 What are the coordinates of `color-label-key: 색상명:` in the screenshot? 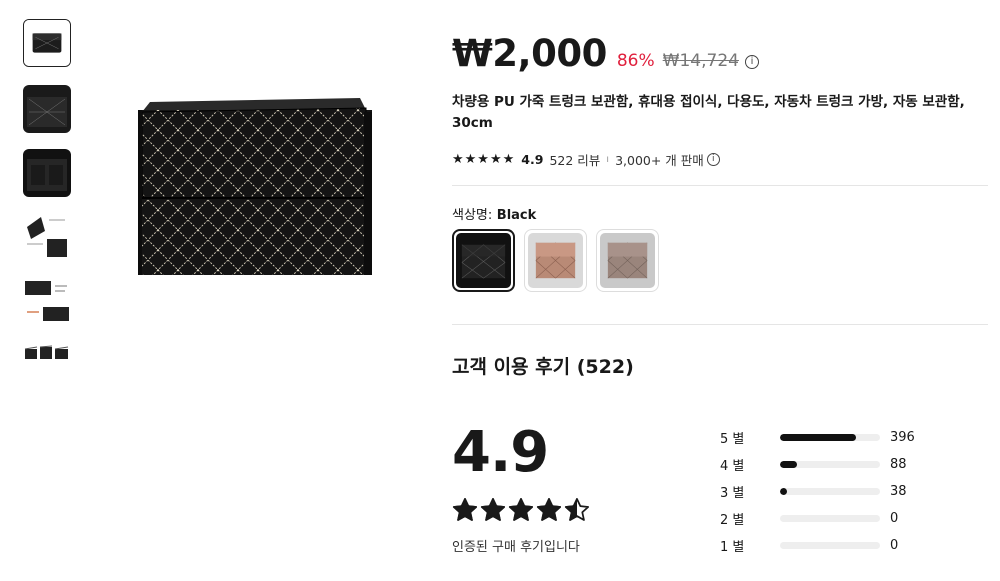 It's located at (472, 215).